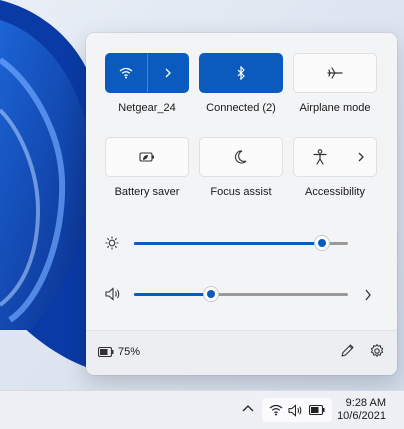  Describe the element at coordinates (377, 351) in the screenshot. I see `settings-gear-icon` at that location.